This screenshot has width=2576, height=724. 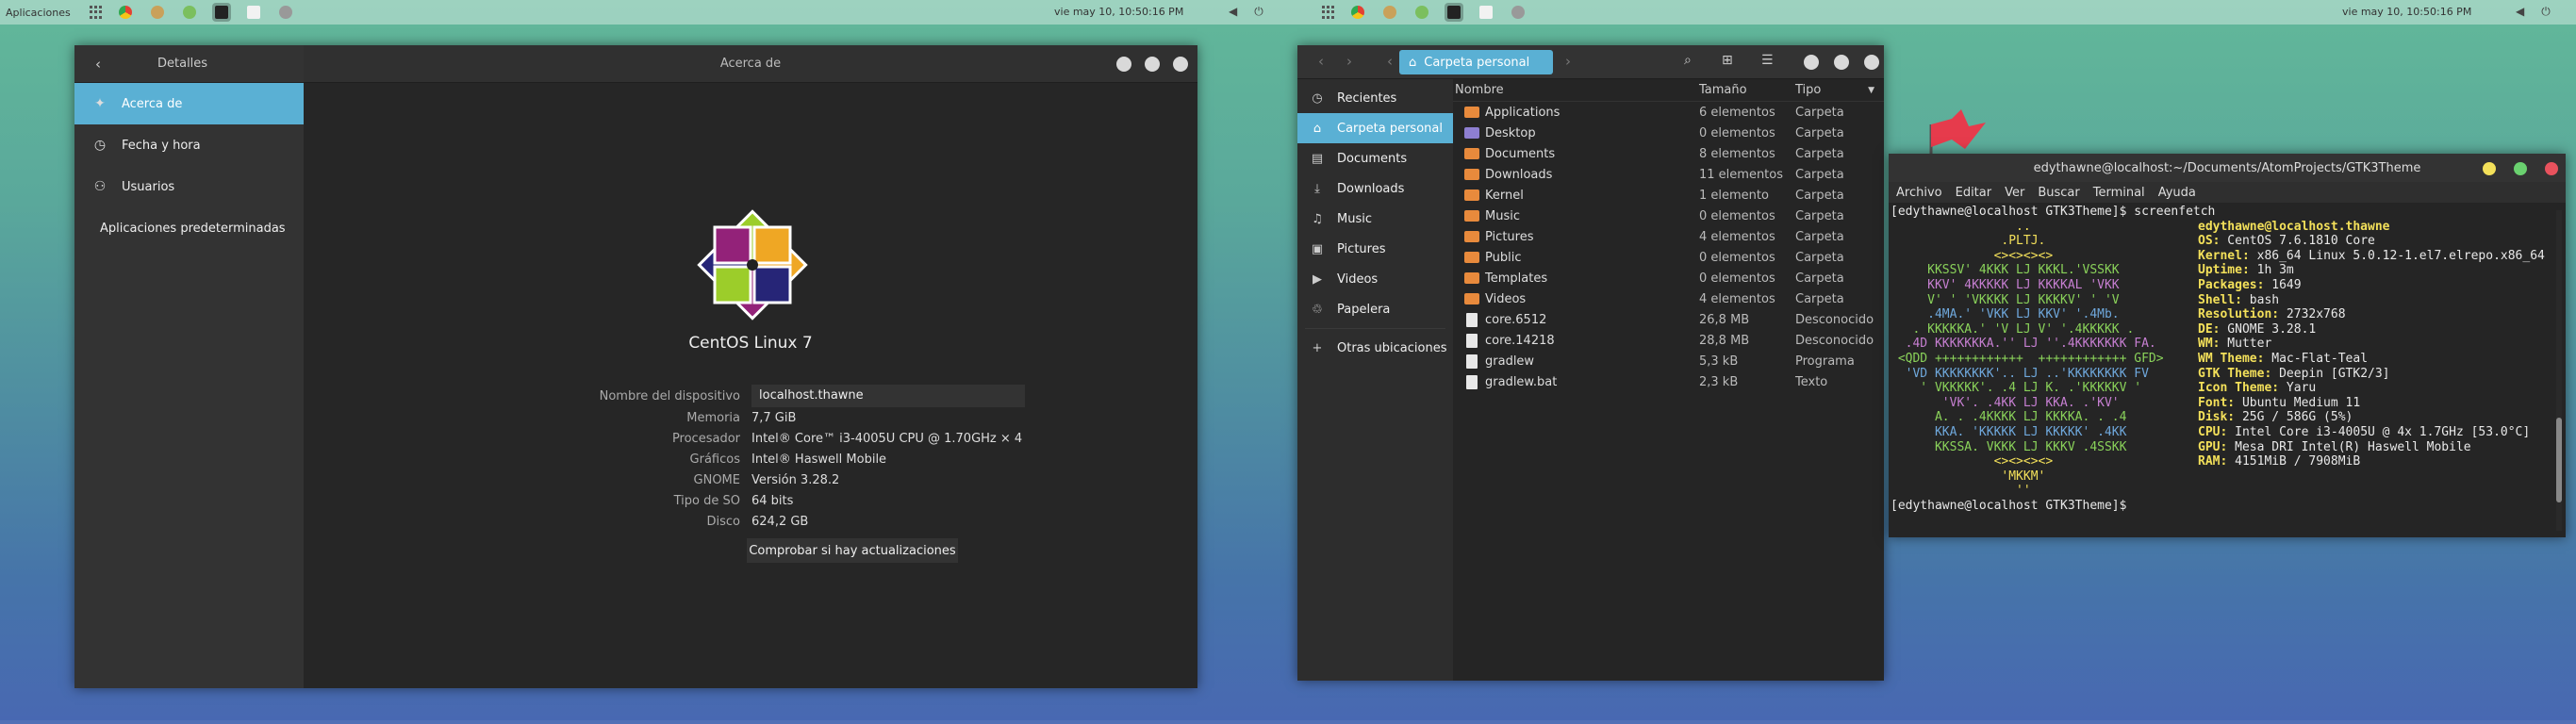 What do you see at coordinates (1506, 298) in the screenshot?
I see `file-name: Videos` at bounding box center [1506, 298].